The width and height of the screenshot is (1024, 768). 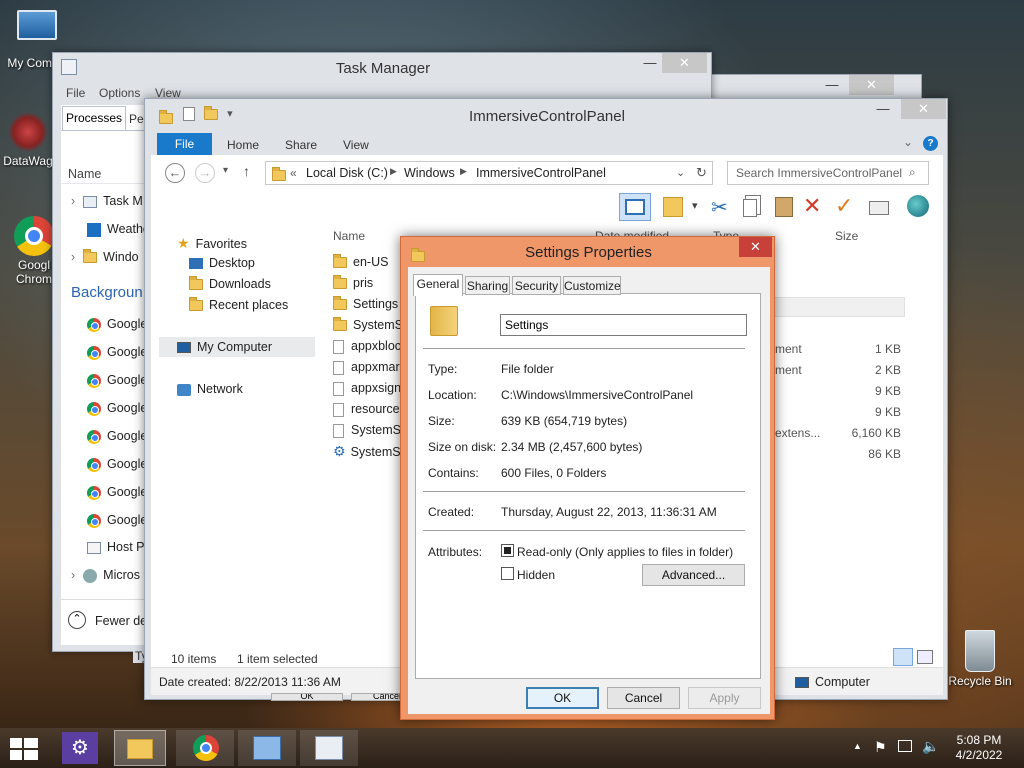 I want to click on desktop-icon-my-computer: My Comp, so click(x=37, y=40).